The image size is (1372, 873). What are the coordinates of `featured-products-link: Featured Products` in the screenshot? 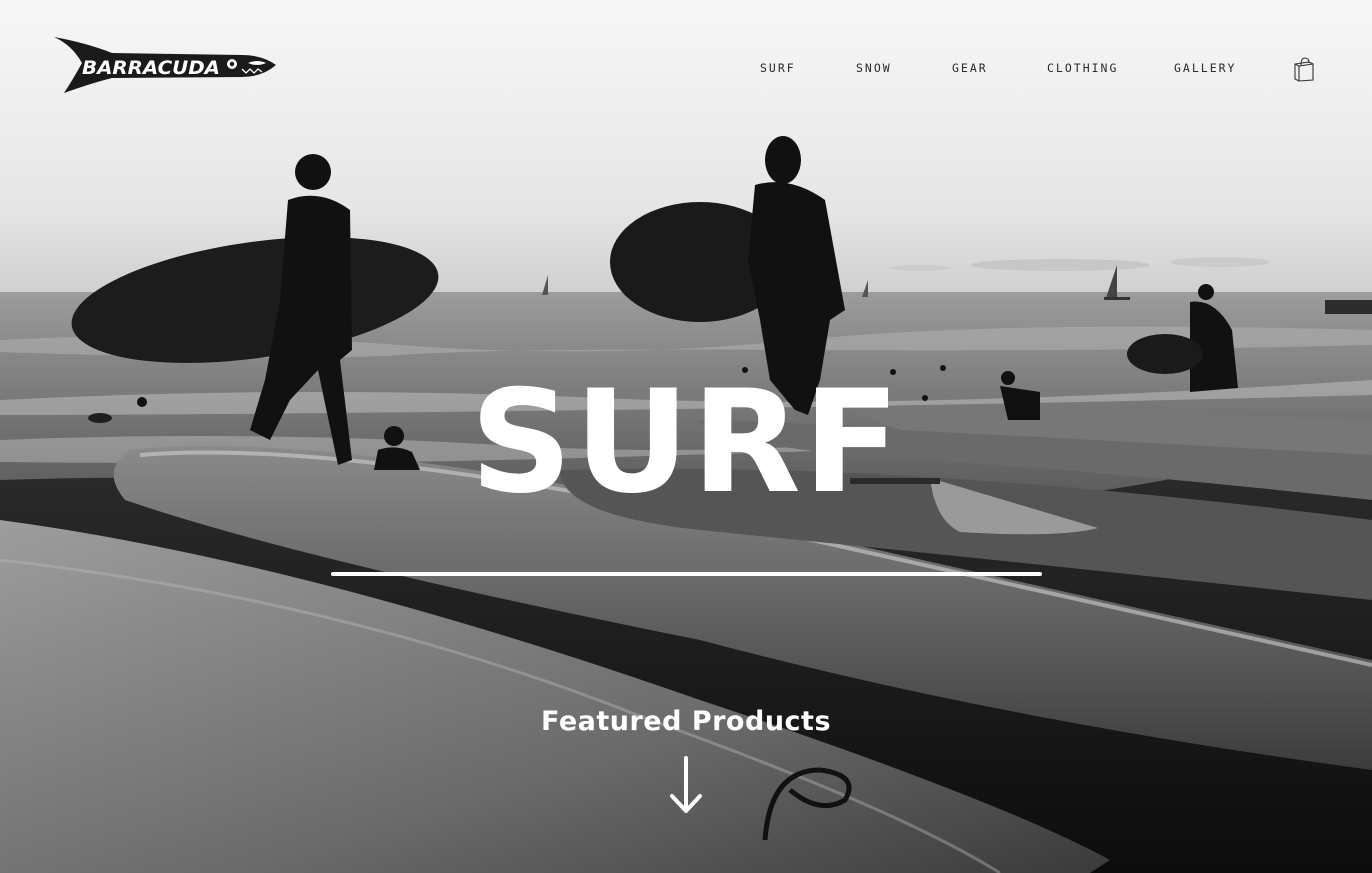 It's located at (686, 721).